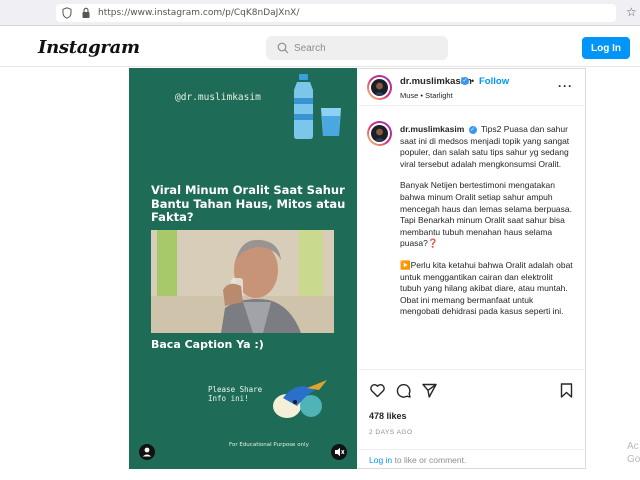 The image size is (640, 480). What do you see at coordinates (67, 13) in the screenshot?
I see `shield-icon` at bounding box center [67, 13].